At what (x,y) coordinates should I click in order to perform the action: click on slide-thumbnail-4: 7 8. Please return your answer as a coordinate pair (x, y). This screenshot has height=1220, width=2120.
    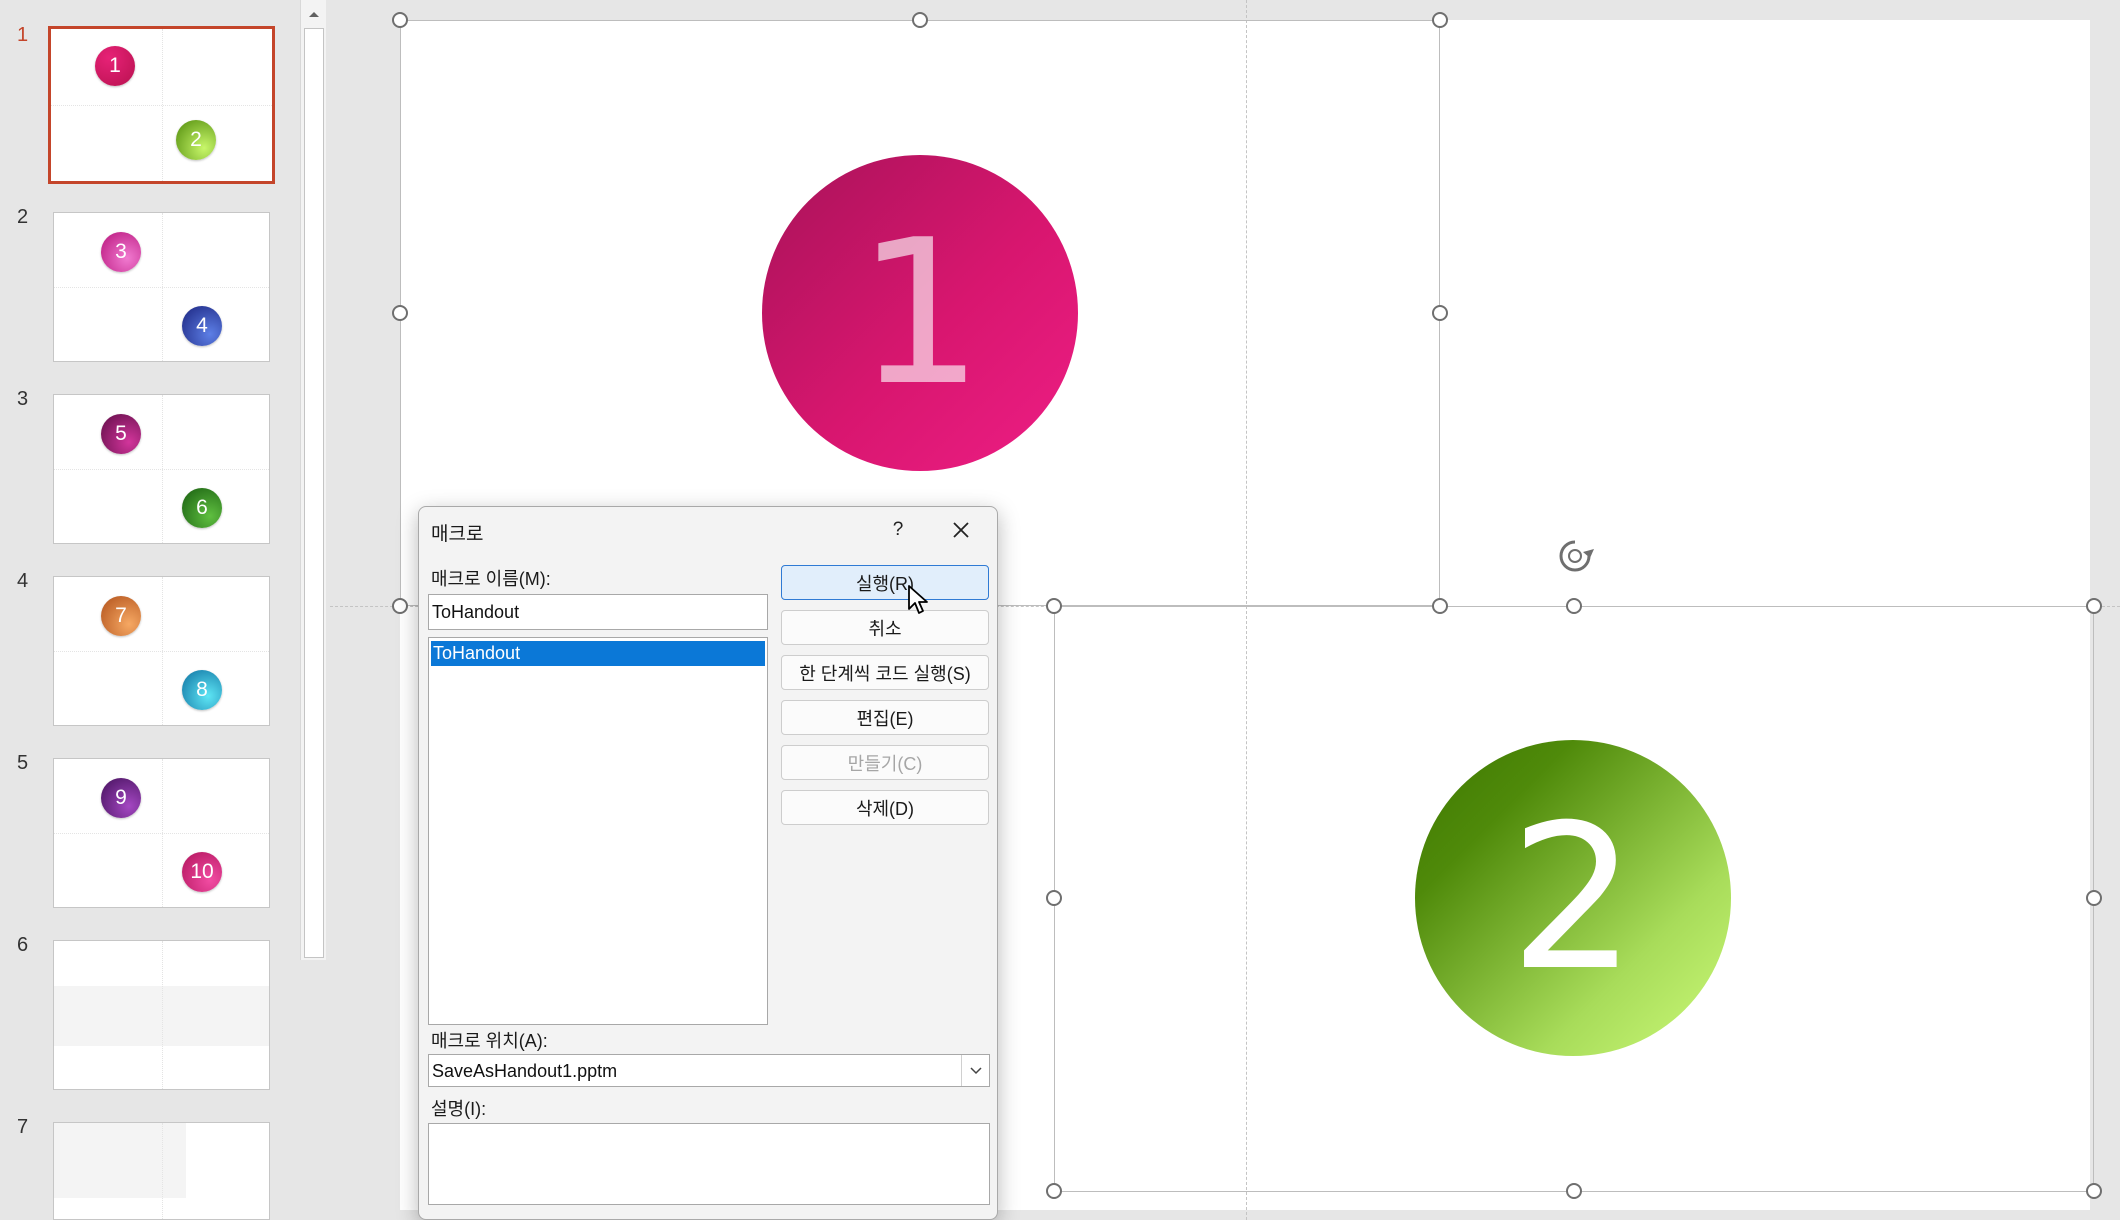
    Looking at the image, I should click on (161, 651).